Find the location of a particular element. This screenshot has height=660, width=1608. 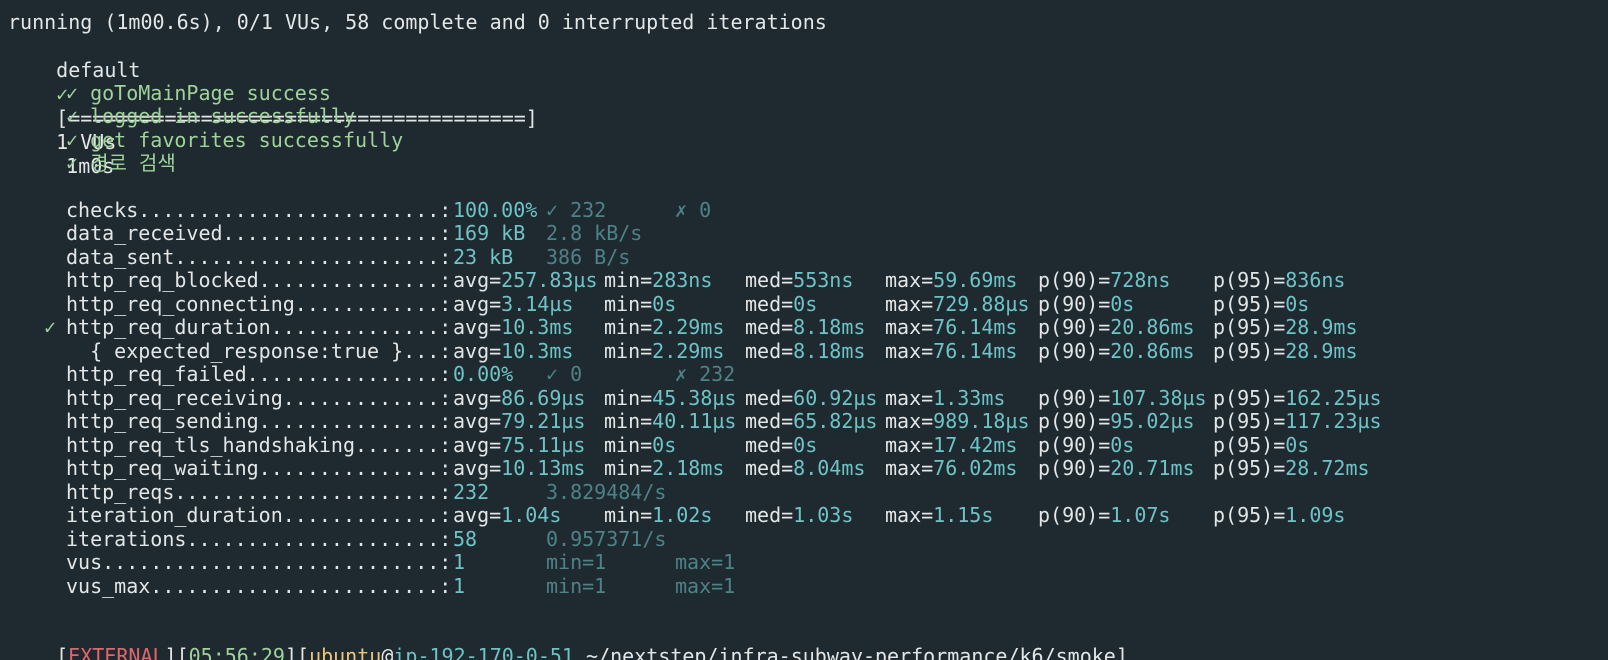

metric-v1: 58 is located at coordinates (465, 539).